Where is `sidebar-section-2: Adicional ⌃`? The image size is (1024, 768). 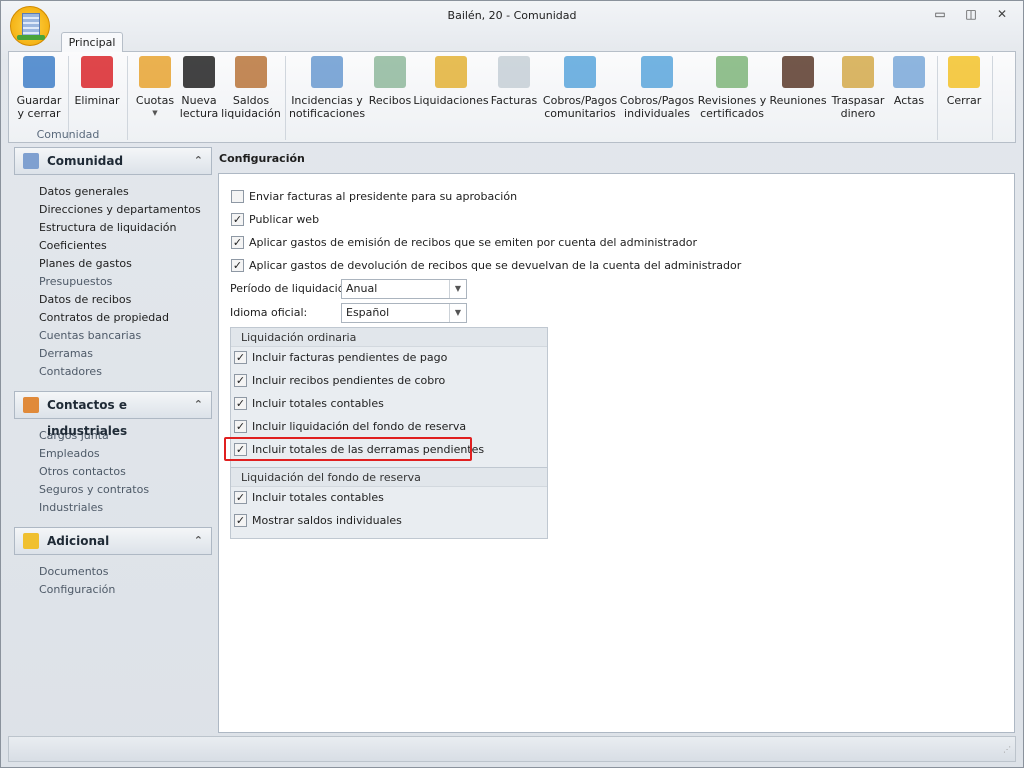 sidebar-section-2: Adicional ⌃ is located at coordinates (113, 541).